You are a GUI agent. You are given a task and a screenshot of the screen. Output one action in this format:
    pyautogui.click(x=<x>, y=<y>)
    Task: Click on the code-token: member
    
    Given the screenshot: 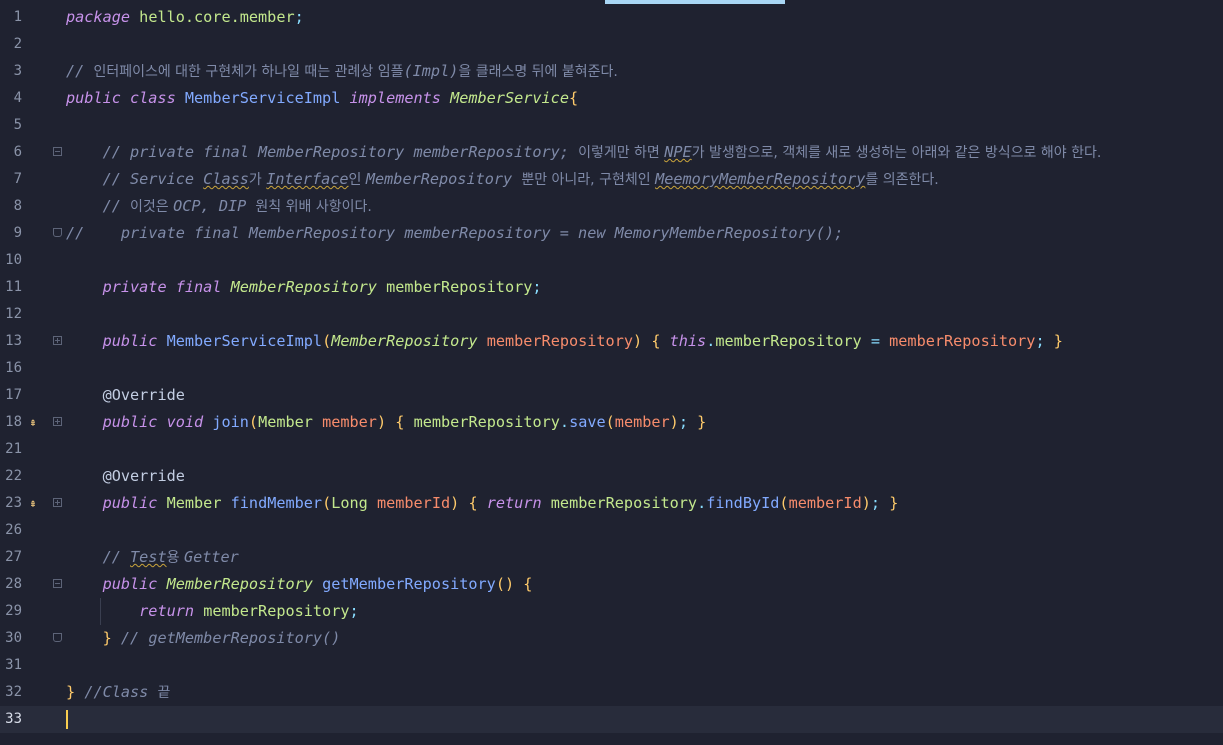 What is the action you would take?
    pyautogui.click(x=642, y=422)
    